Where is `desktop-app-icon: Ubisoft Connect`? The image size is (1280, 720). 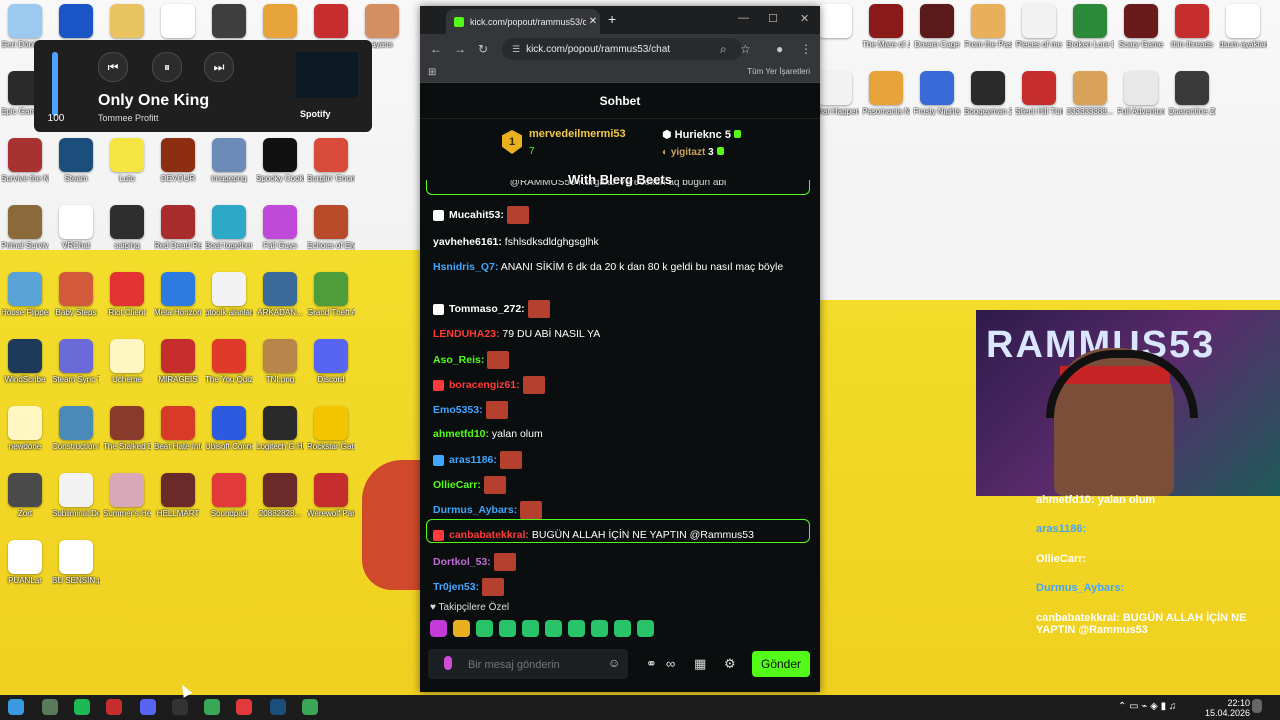
desktop-app-icon: Ubisoft Connect is located at coordinates (229, 428).